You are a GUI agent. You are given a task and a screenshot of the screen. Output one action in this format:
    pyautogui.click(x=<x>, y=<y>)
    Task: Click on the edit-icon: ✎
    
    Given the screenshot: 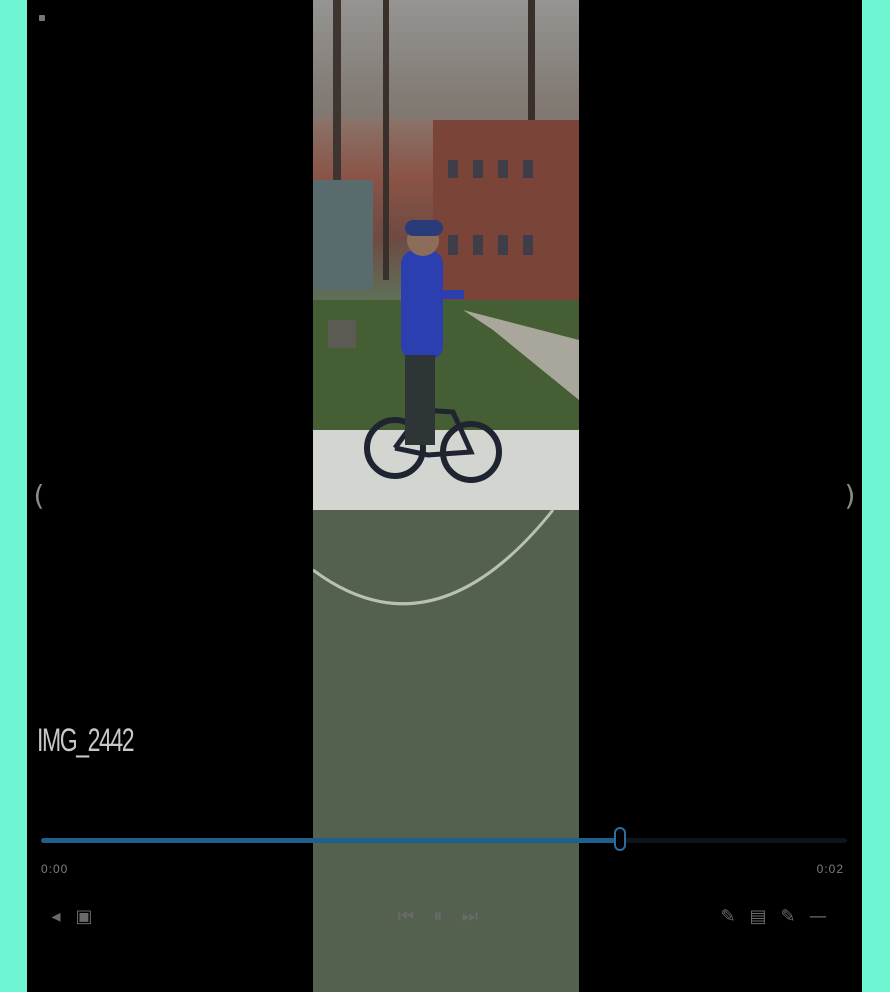 What is the action you would take?
    pyautogui.click(x=728, y=917)
    